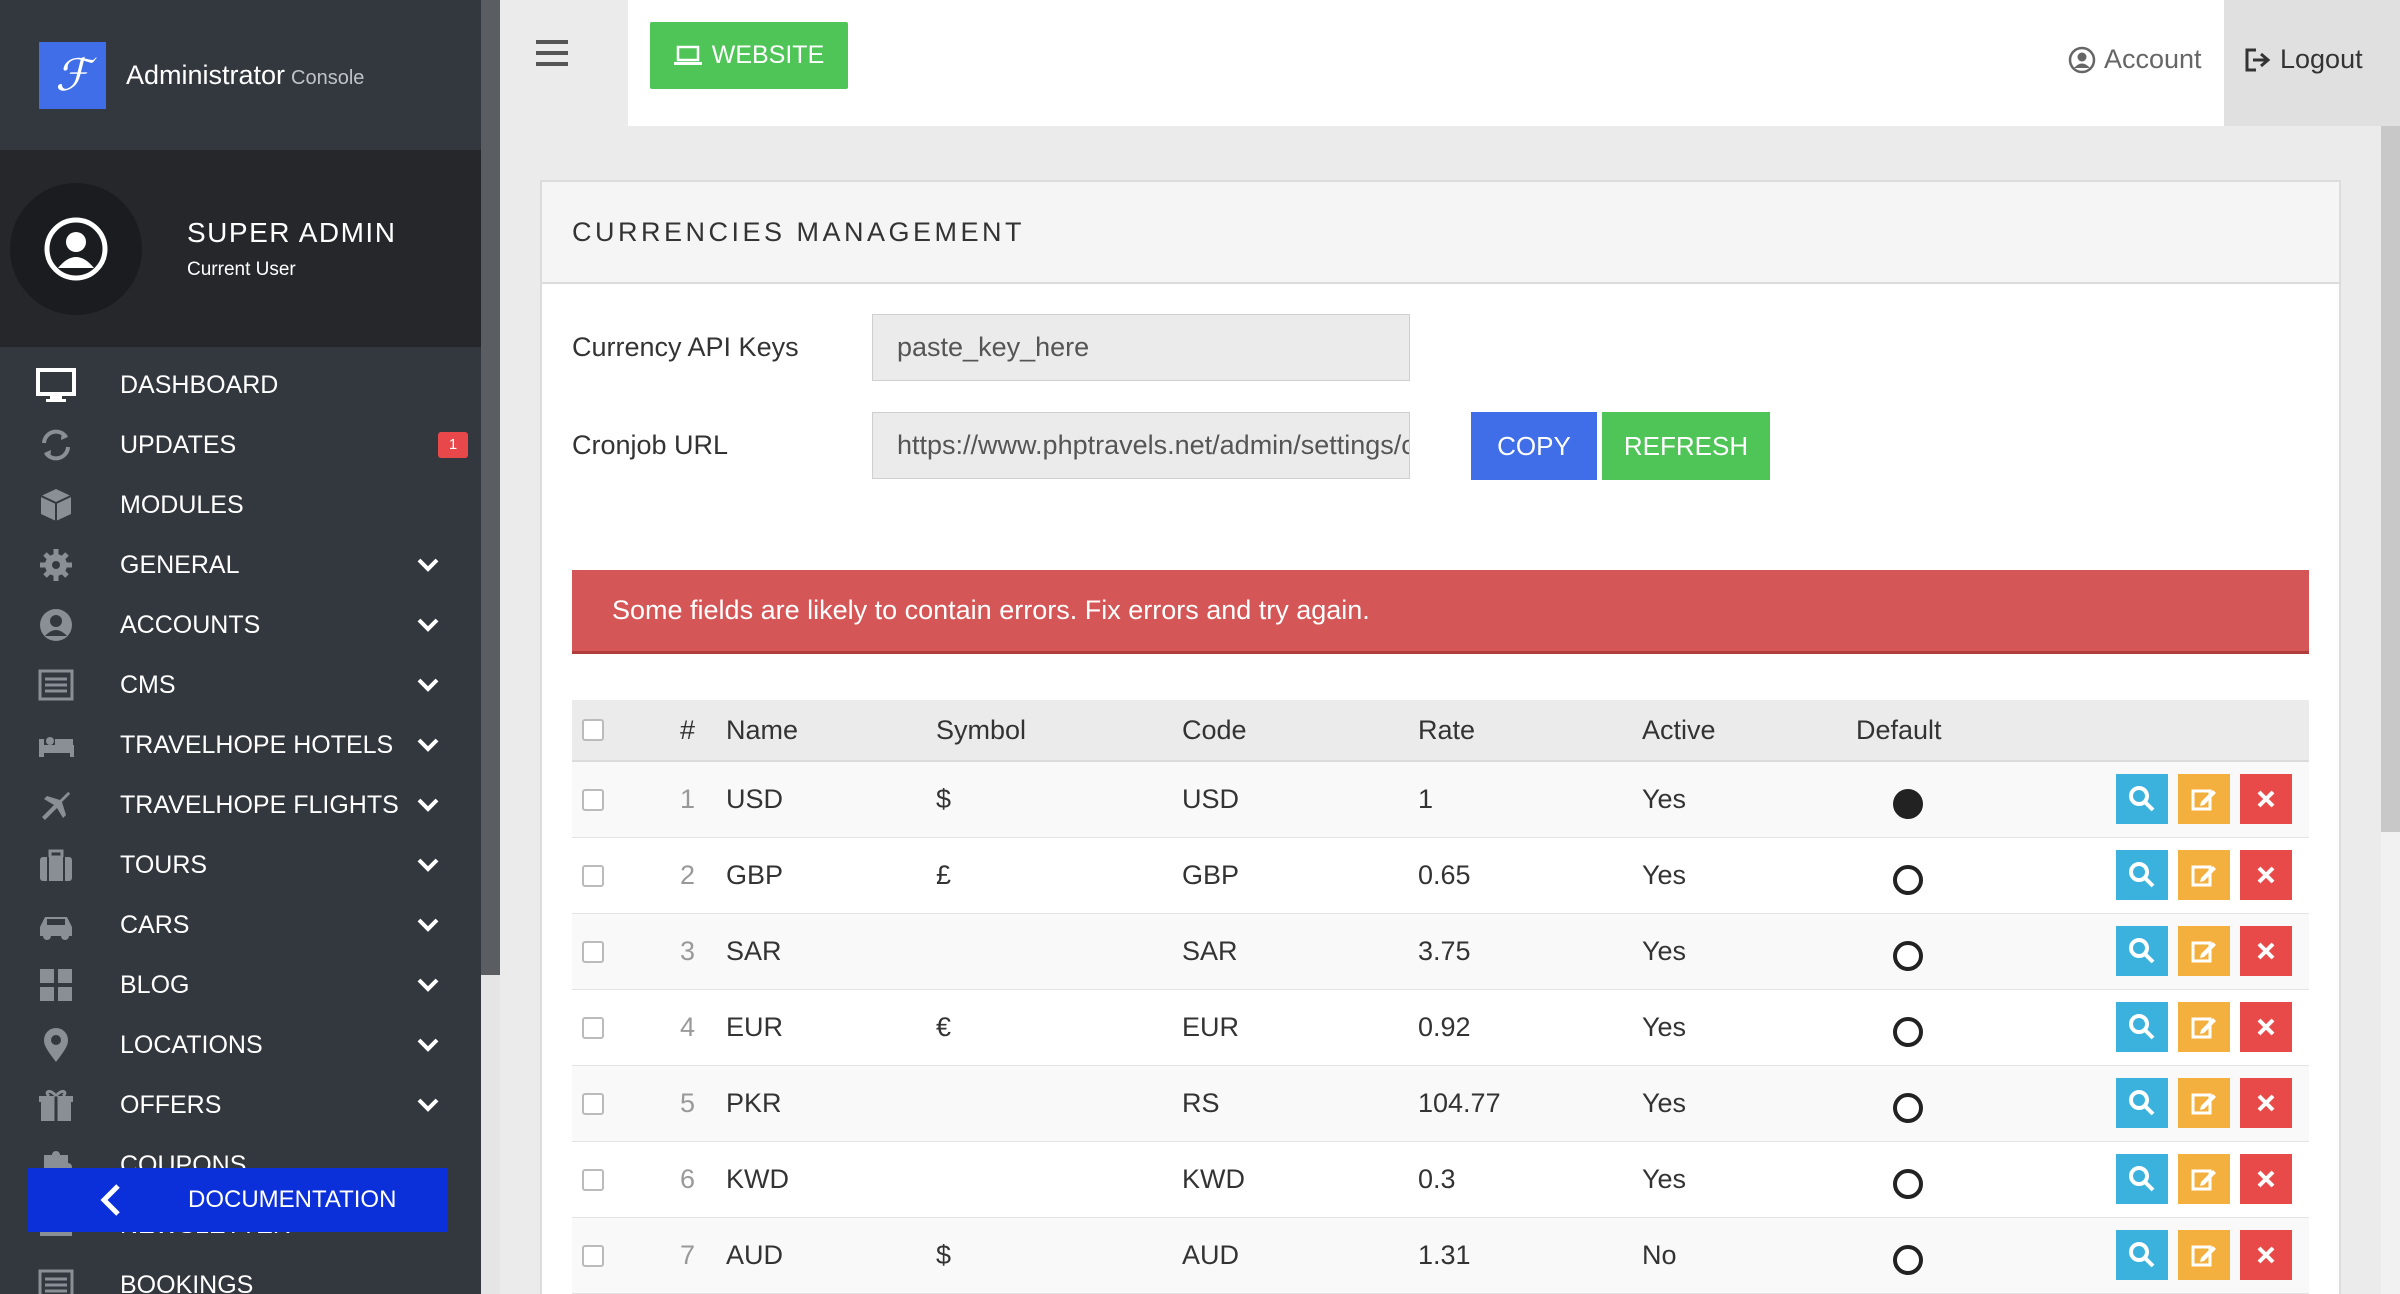  I want to click on suitcase-icon, so click(56, 865).